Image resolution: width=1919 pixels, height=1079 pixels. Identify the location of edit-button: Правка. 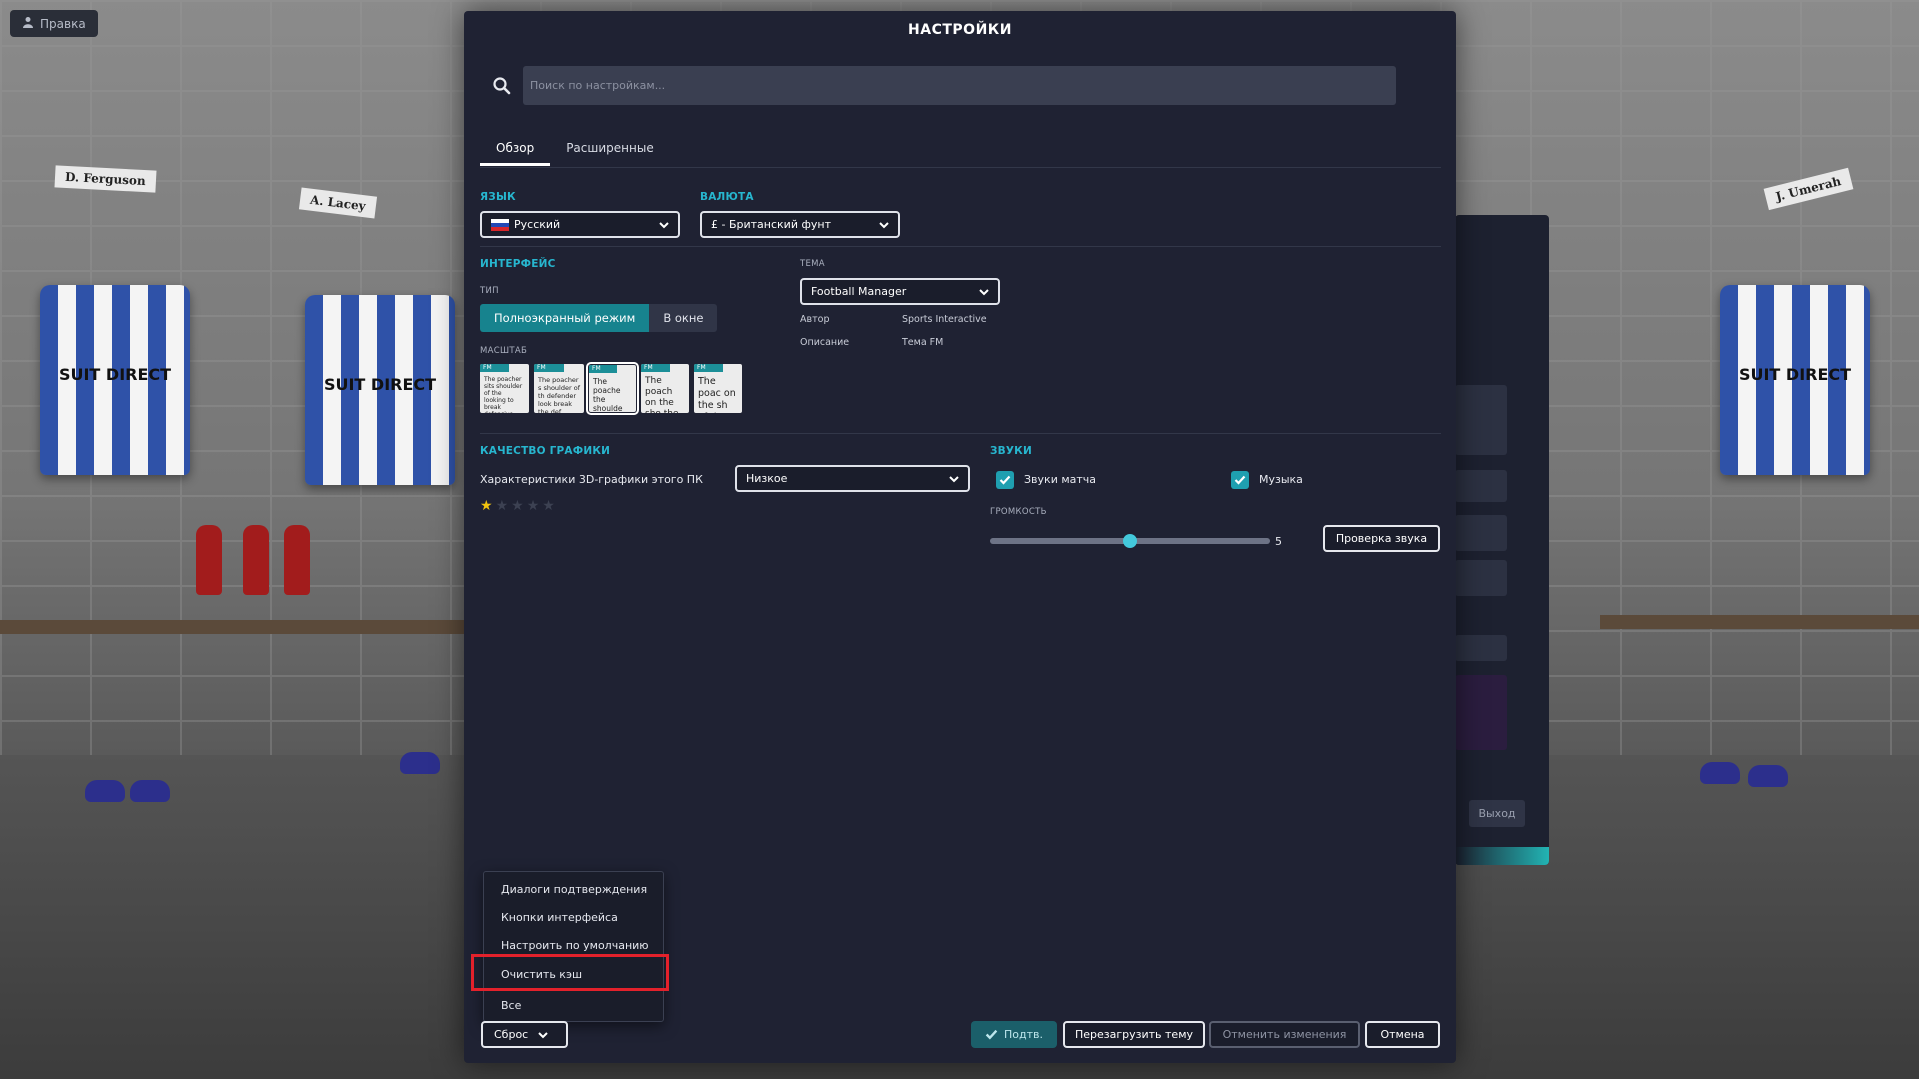
(54, 23).